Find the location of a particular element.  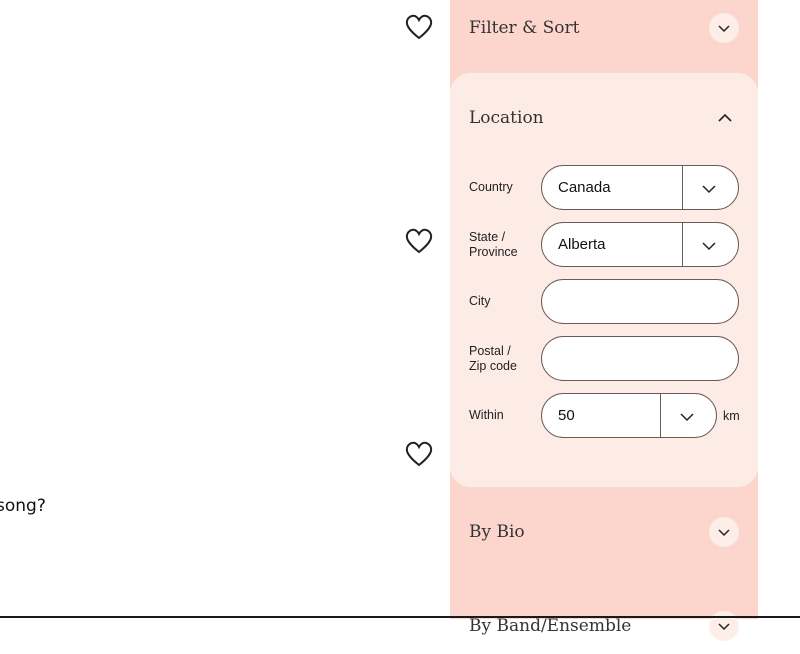

postal-row: Postal / Zip code is located at coordinates (614, 358).